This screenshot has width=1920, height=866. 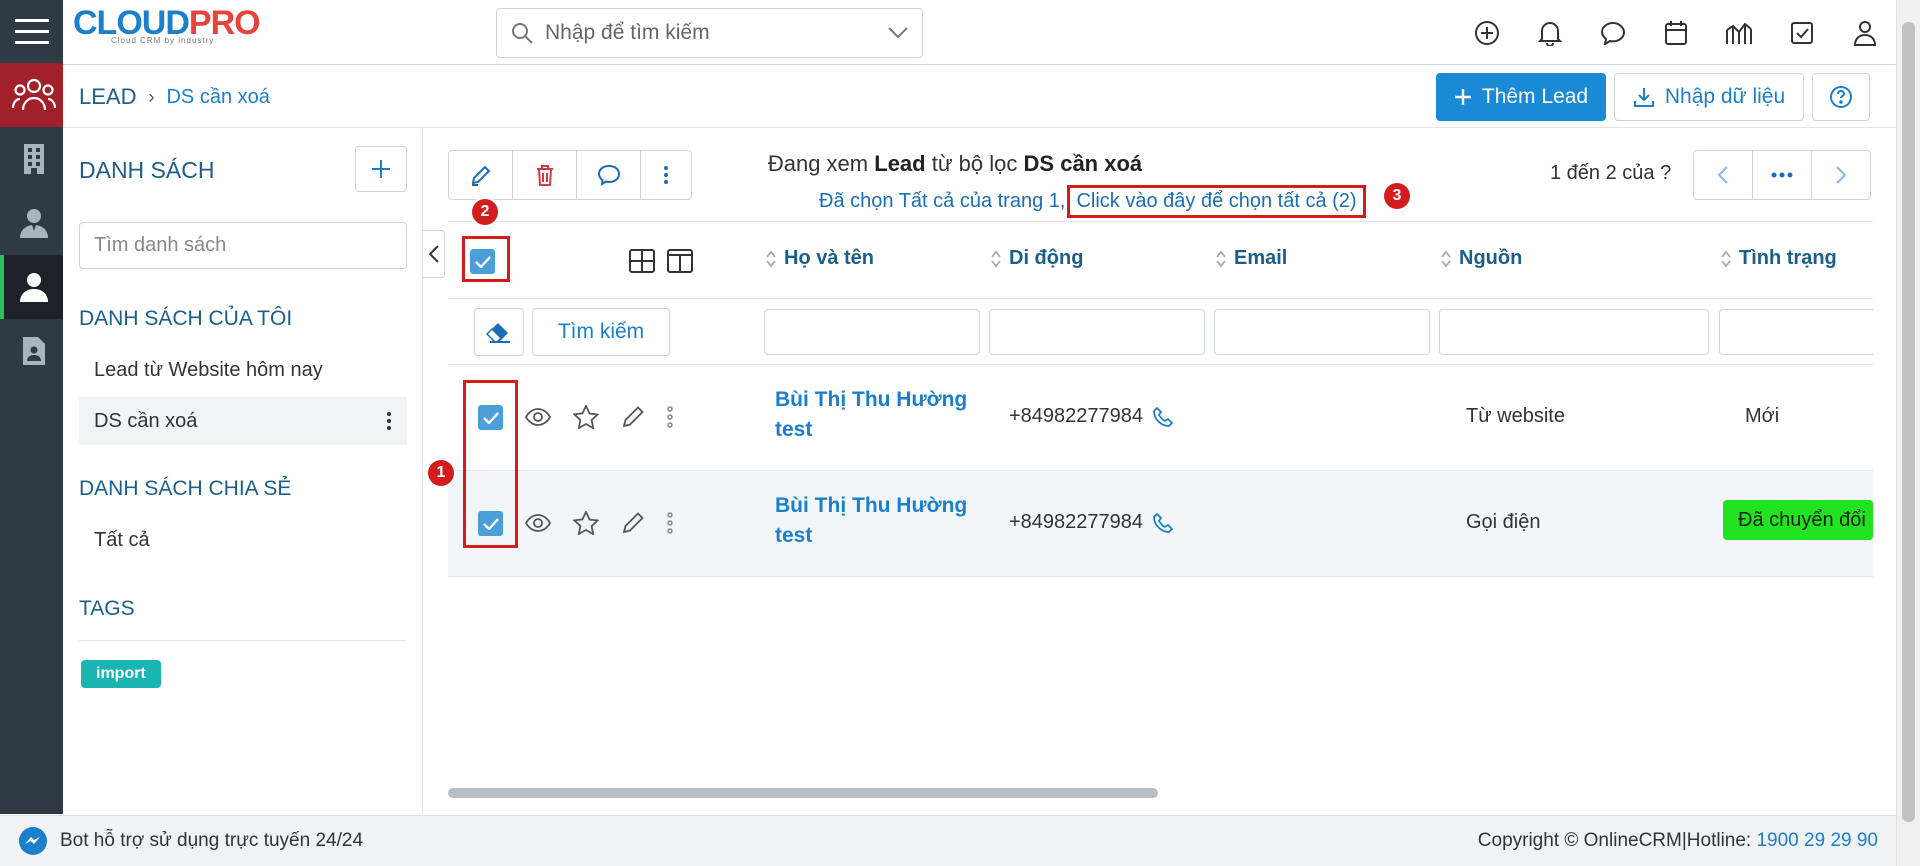 I want to click on menu-toggle, so click(x=31, y=31).